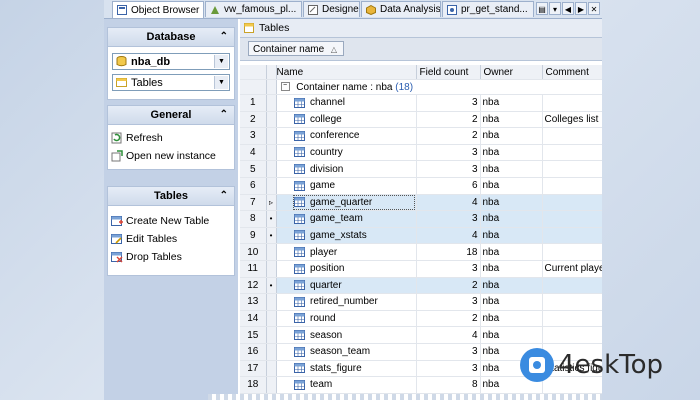 The image size is (700, 400). Describe the element at coordinates (421, 219) in the screenshot. I see `table-row: 8 • game_team 3 nba` at that location.